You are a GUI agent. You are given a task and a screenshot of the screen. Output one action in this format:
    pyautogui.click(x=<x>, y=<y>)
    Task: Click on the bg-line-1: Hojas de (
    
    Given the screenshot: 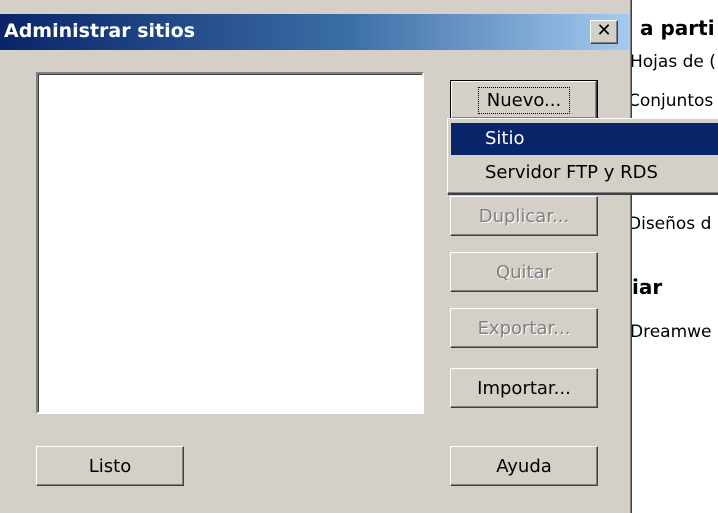 What is the action you would take?
    pyautogui.click(x=673, y=62)
    